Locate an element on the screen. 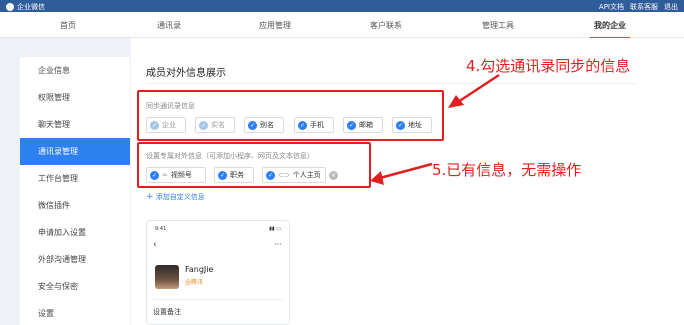 The image size is (684, 325). plus-icon: + is located at coordinates (150, 197).